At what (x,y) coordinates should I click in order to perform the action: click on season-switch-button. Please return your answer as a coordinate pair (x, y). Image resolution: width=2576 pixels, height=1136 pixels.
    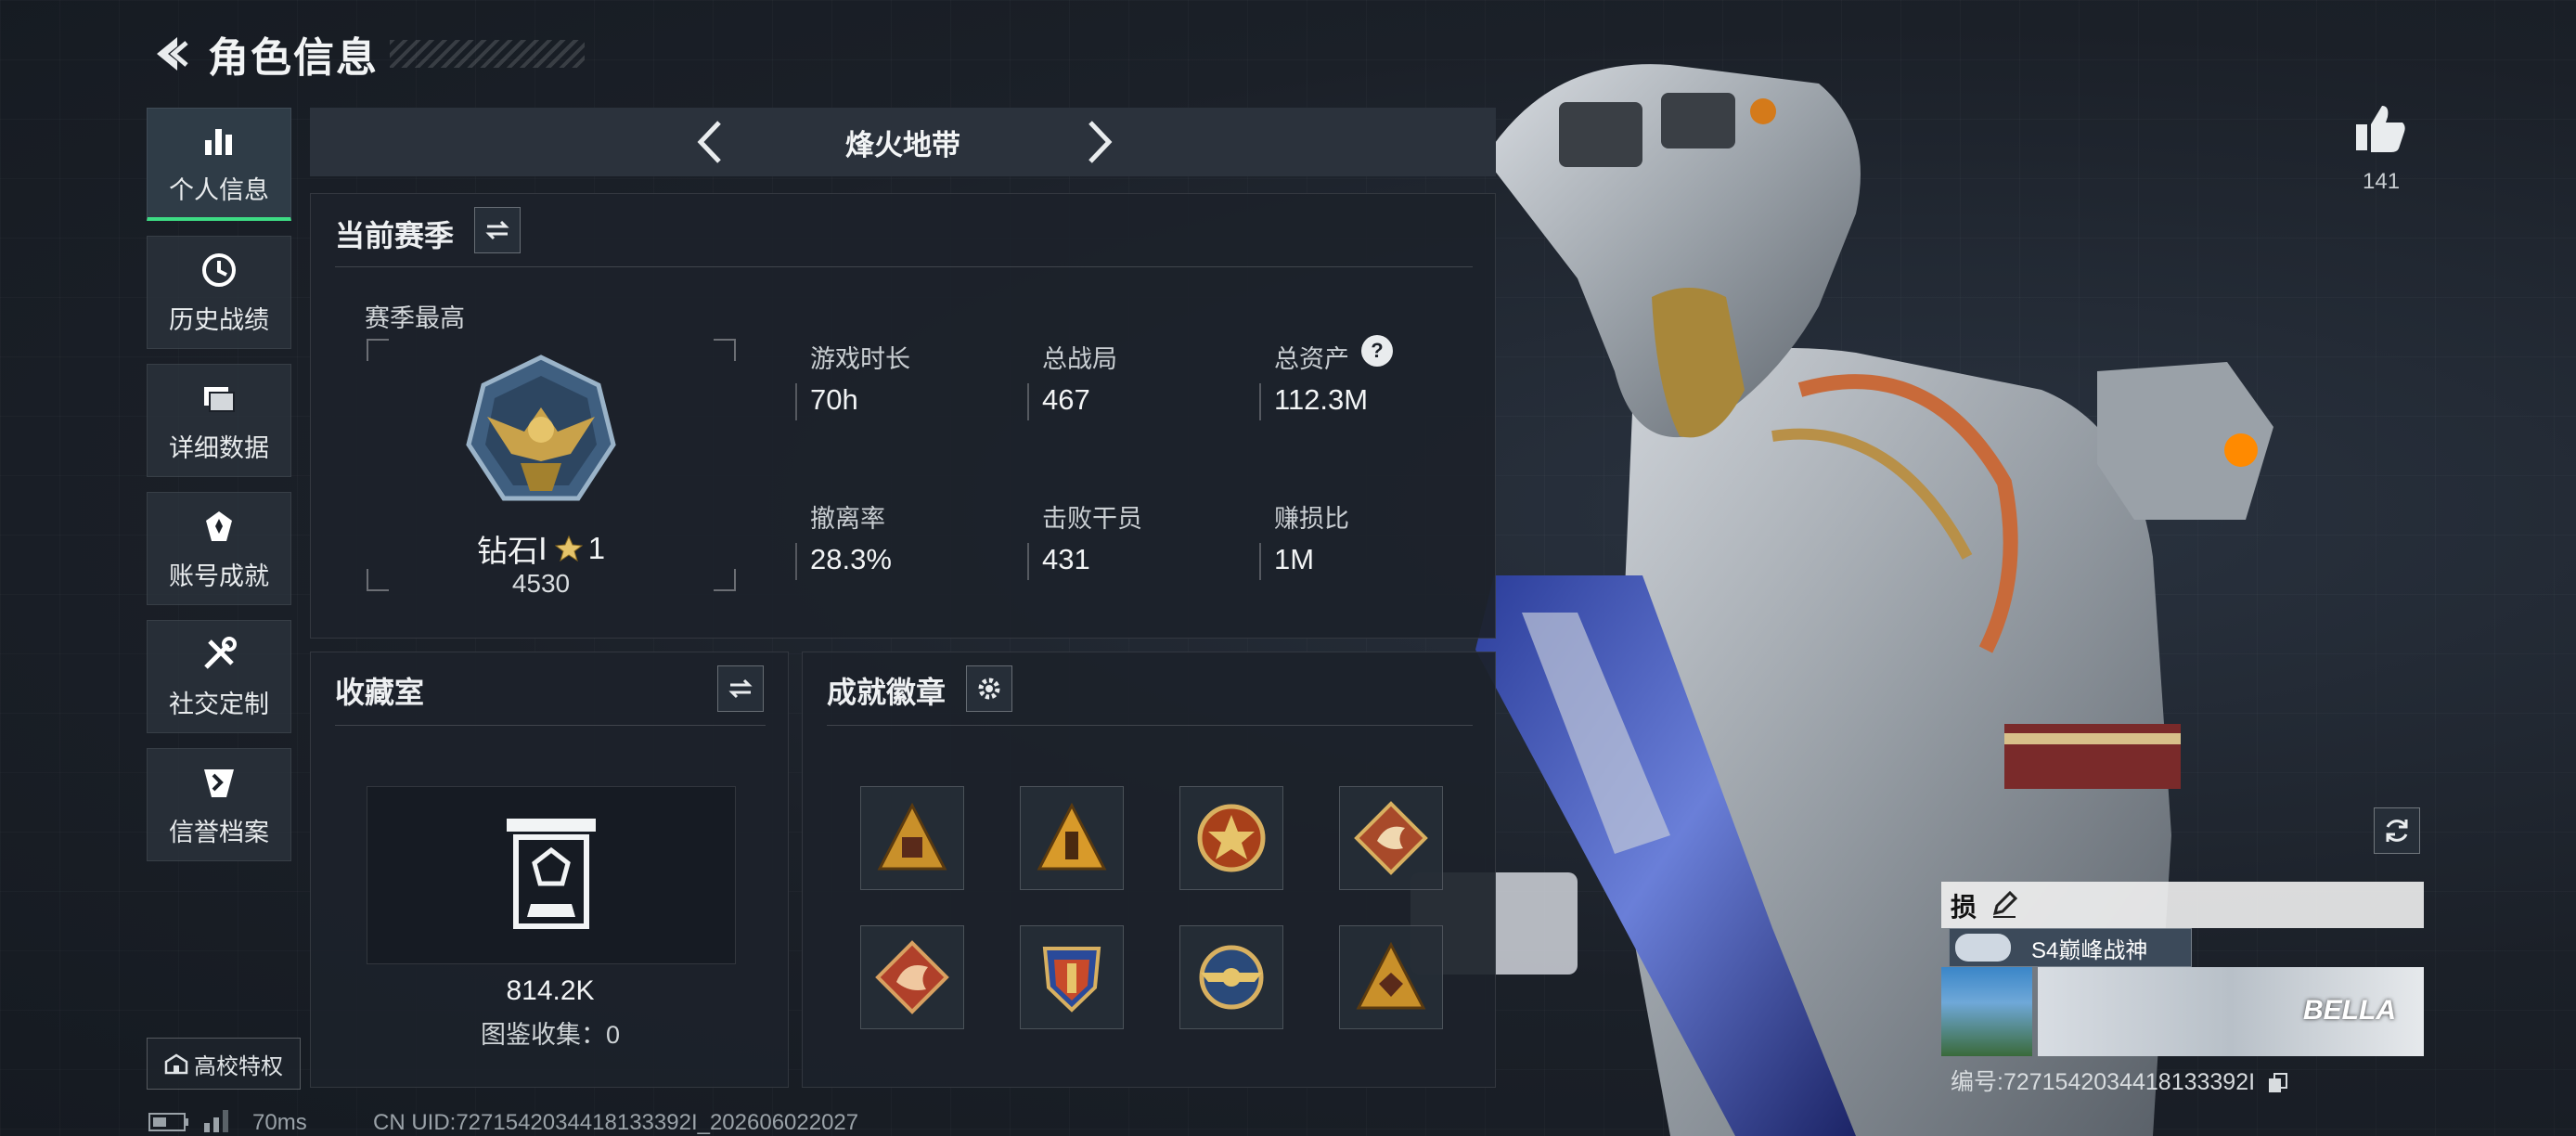
    Looking at the image, I should click on (497, 230).